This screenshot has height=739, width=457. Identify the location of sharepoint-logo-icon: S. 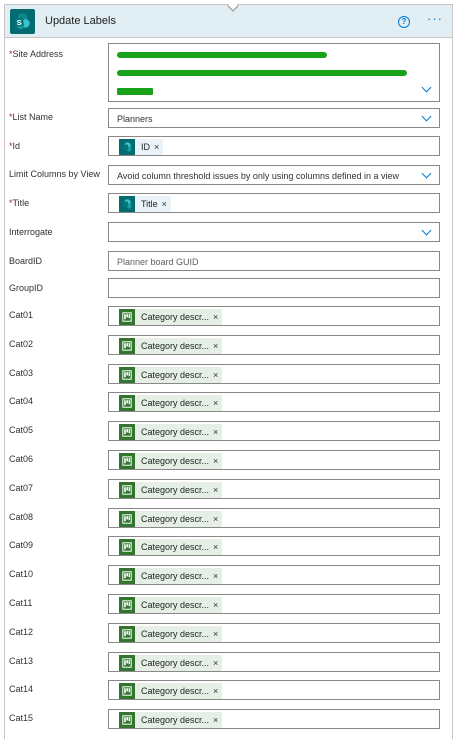
(22, 21).